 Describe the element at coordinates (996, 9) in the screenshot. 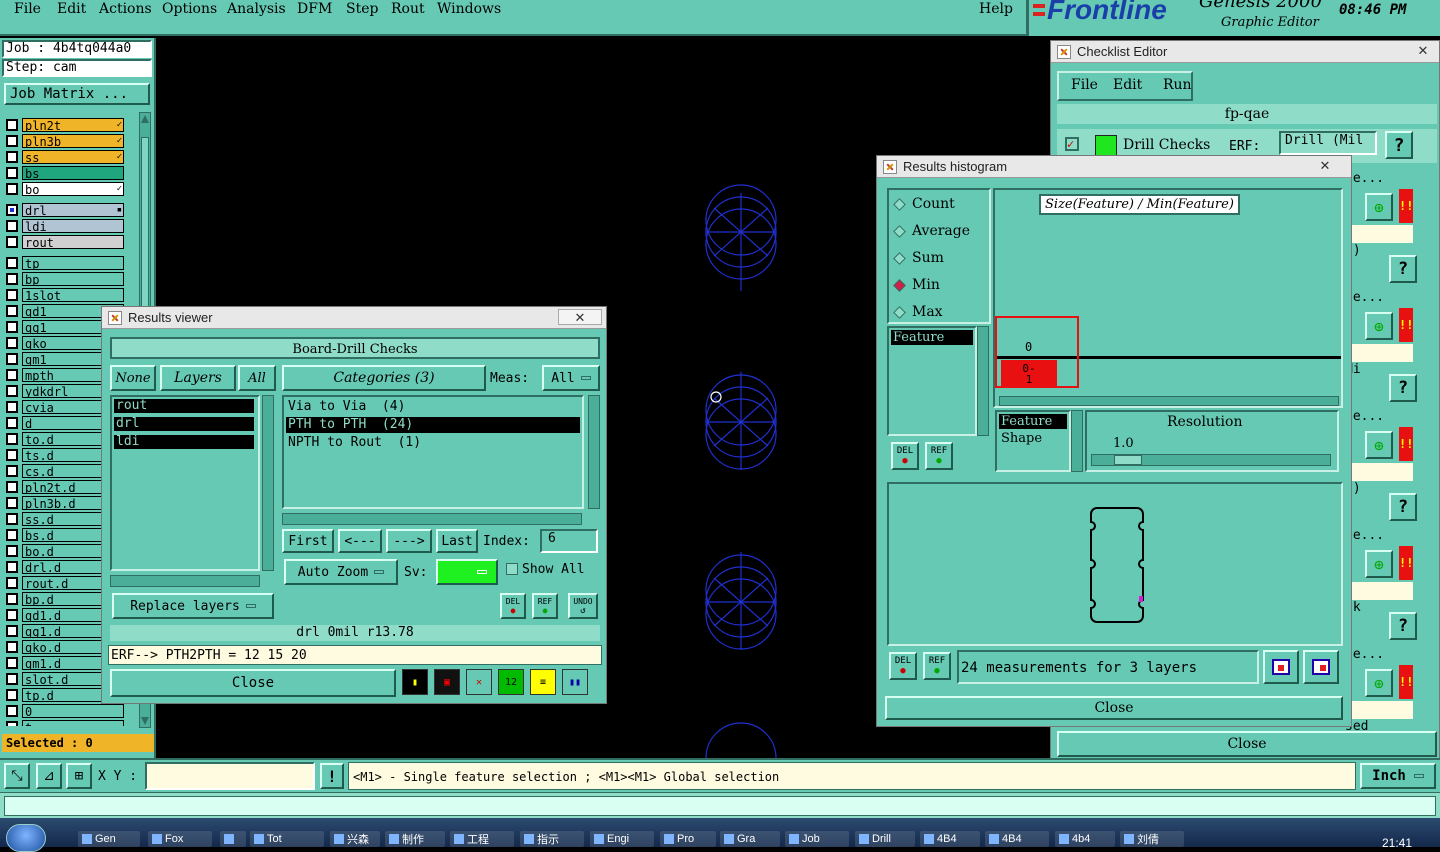

I see `menu-help: Help` at that location.